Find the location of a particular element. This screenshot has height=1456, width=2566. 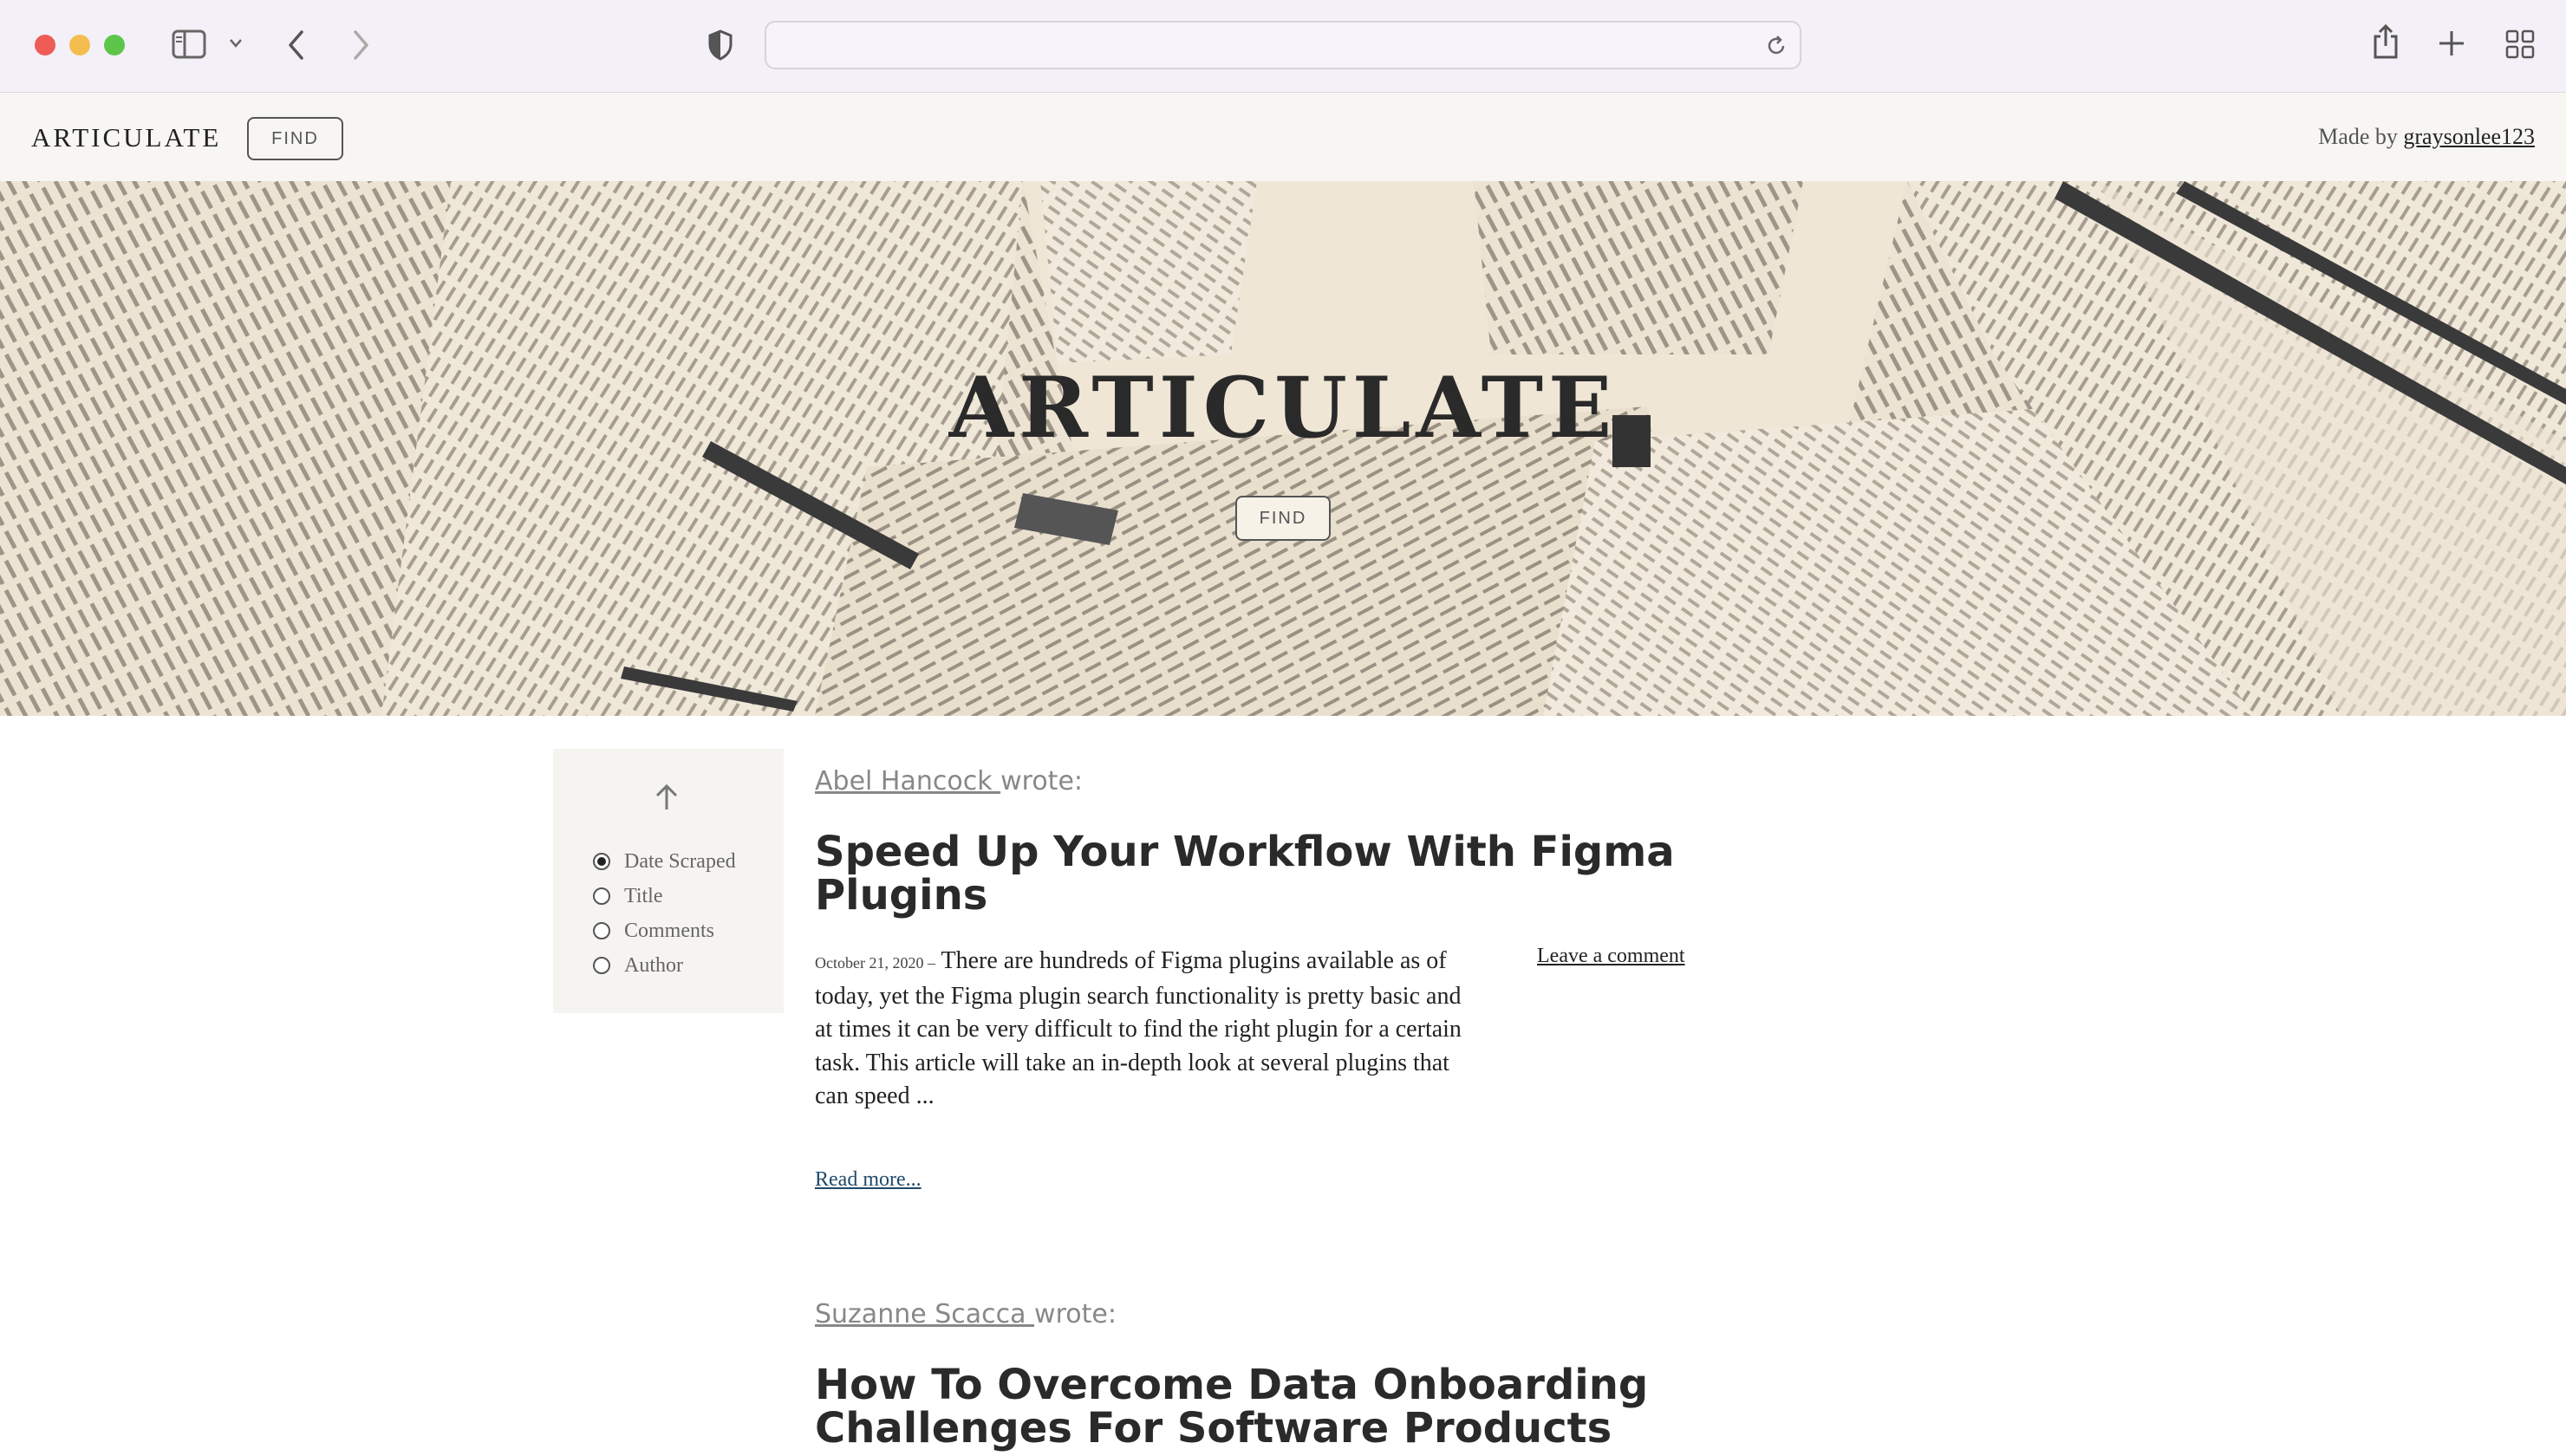

made-by-link: graysonlee123 is located at coordinates (2469, 136).